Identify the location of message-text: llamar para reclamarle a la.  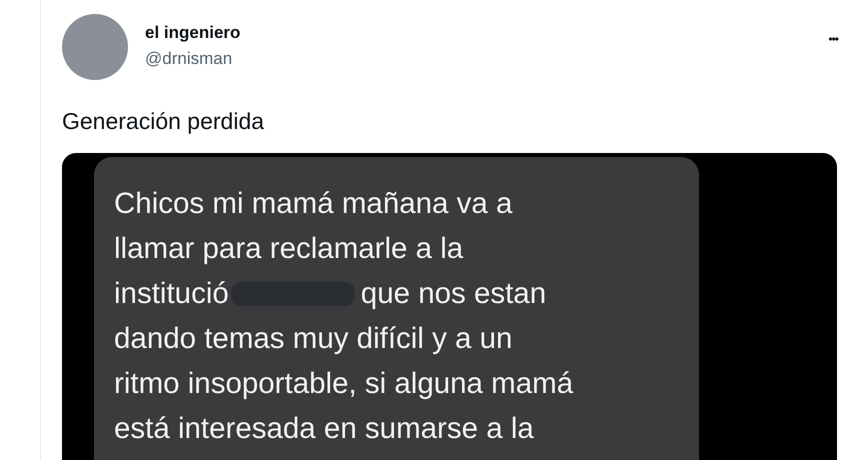
(289, 249).